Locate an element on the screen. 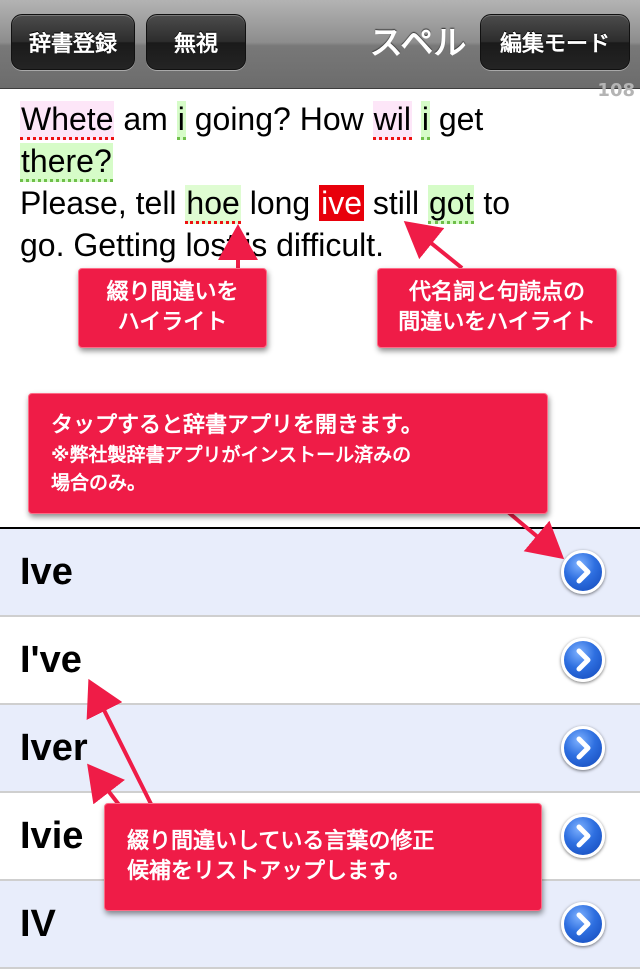 This screenshot has width=640, height=969. suggestion-row: I've is located at coordinates (320, 661).